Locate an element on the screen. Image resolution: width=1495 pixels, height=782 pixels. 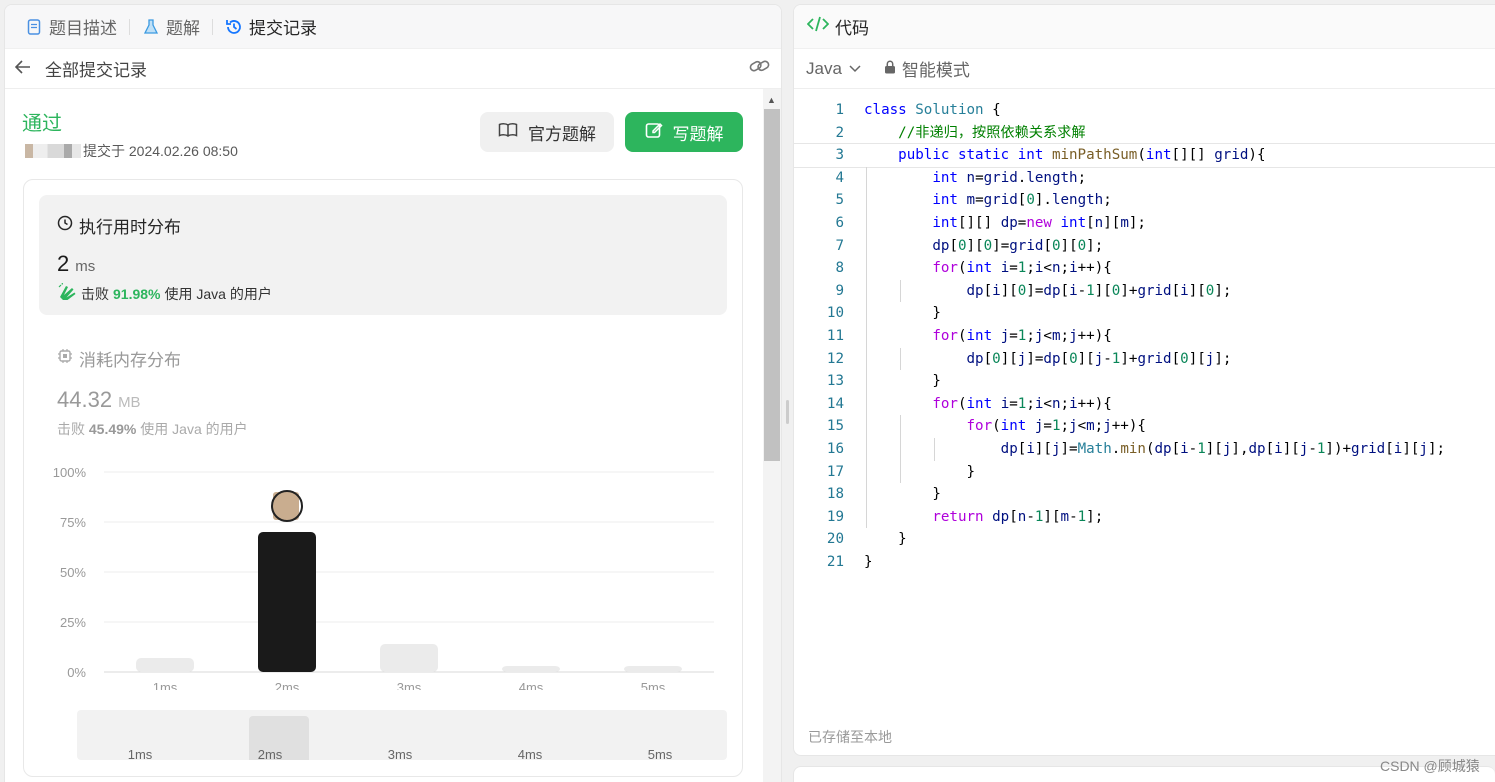
tab-bar: 题目描述 题解 提交记录 is located at coordinates (393, 27).